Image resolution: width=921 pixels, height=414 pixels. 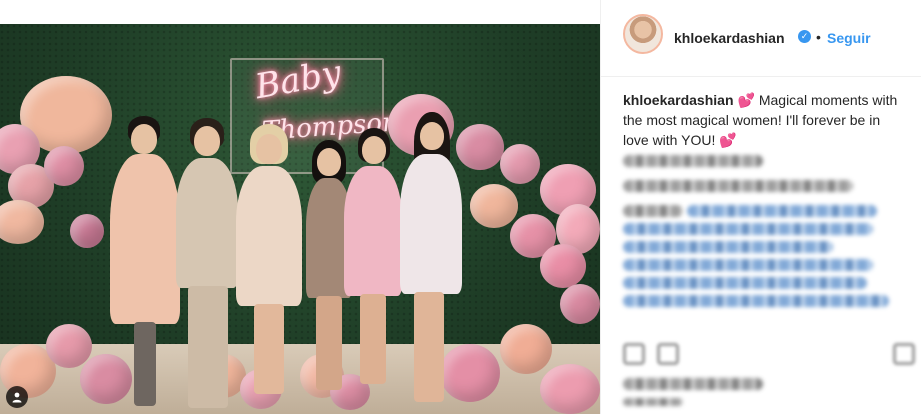 I want to click on comment-icon, so click(x=668, y=354).